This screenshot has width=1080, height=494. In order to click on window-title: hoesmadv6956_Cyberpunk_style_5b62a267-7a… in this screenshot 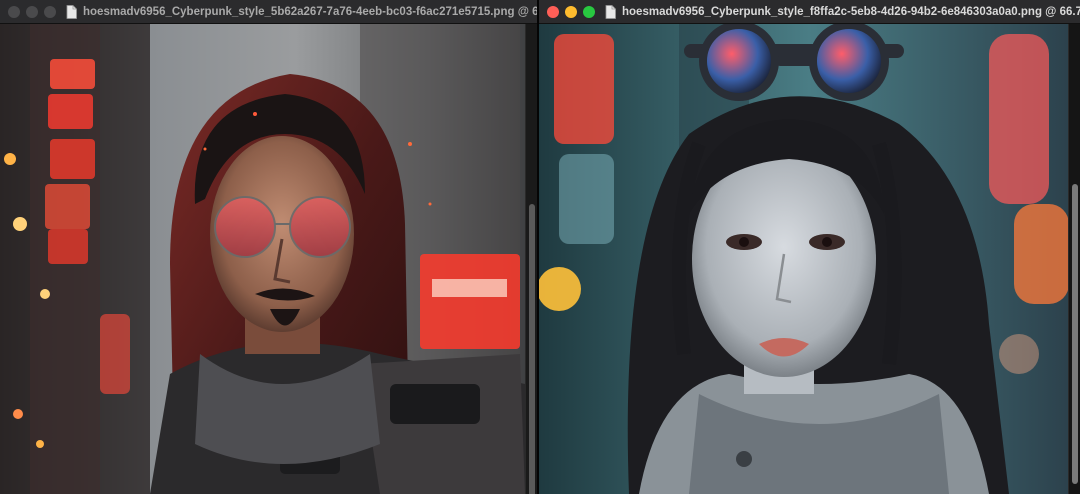, I will do `click(310, 11)`.